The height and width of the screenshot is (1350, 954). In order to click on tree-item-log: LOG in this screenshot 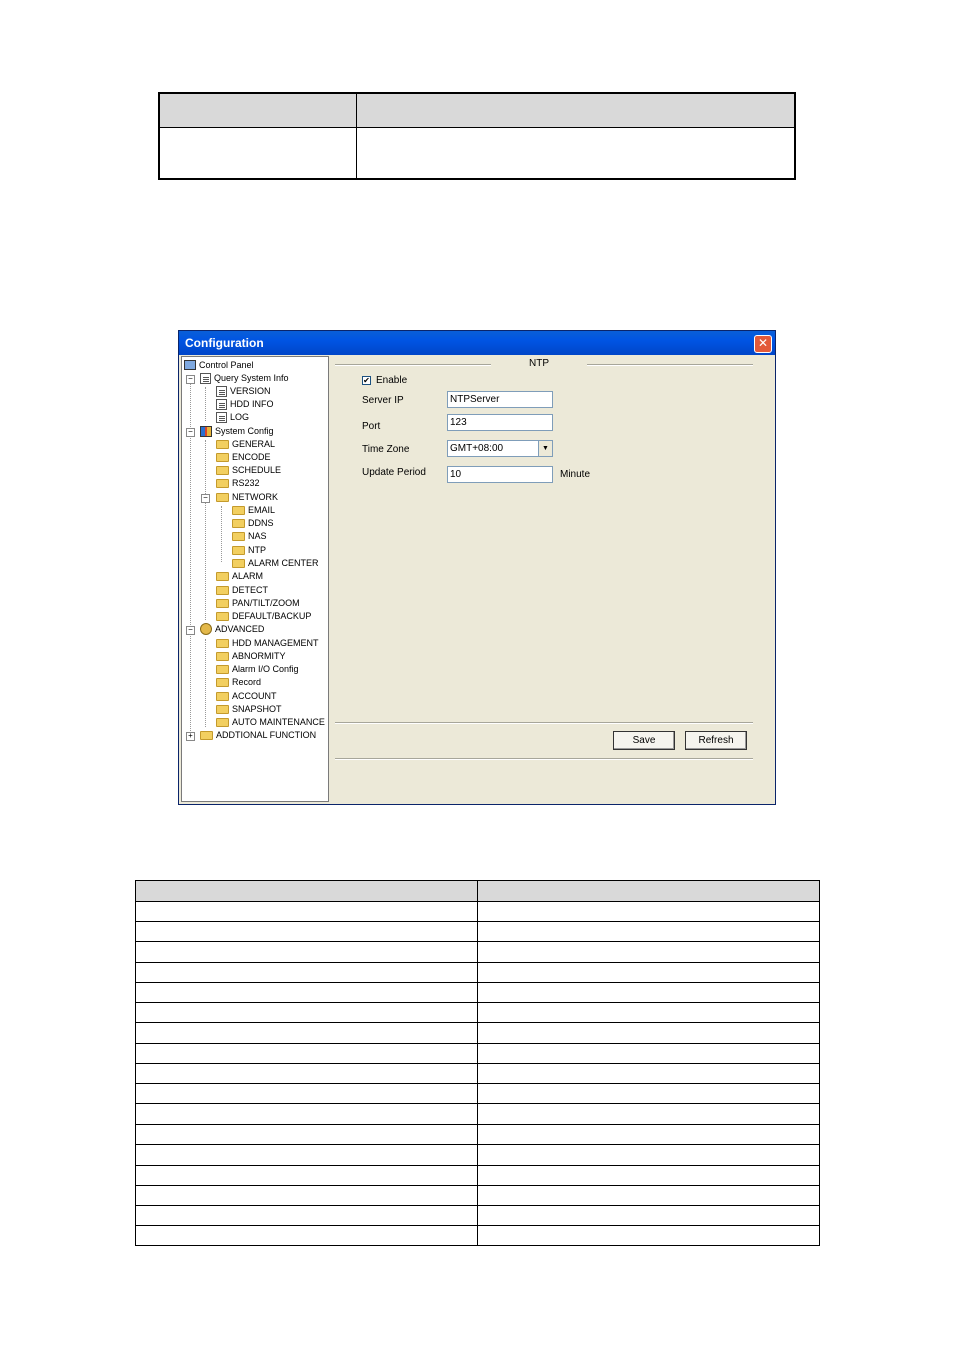, I will do `click(232, 417)`.